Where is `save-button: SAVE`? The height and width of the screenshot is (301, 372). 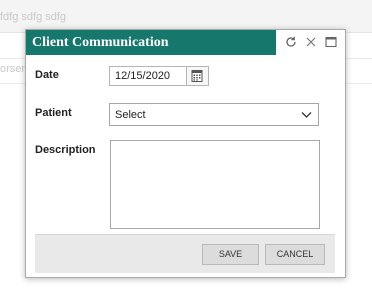
save-button: SAVE is located at coordinates (230, 254).